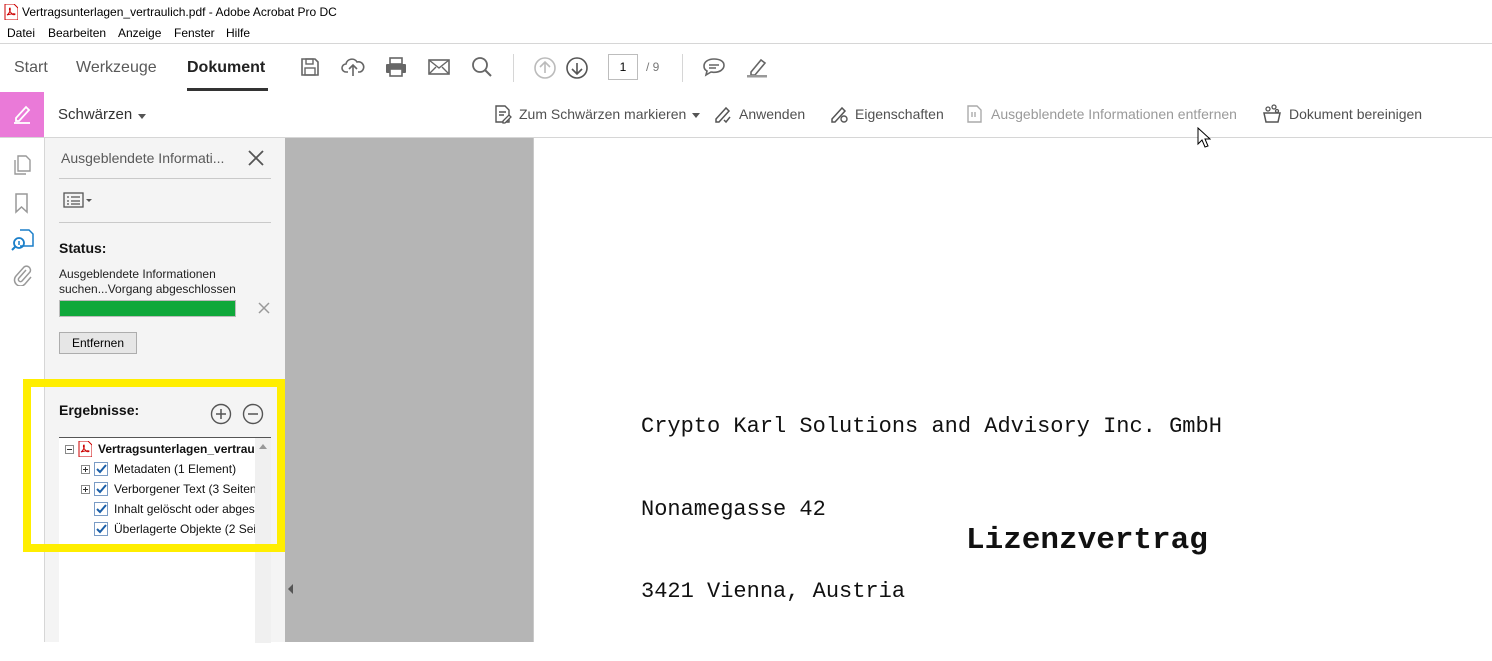  Describe the element at coordinates (22, 165) in the screenshot. I see `pages-icon` at that location.